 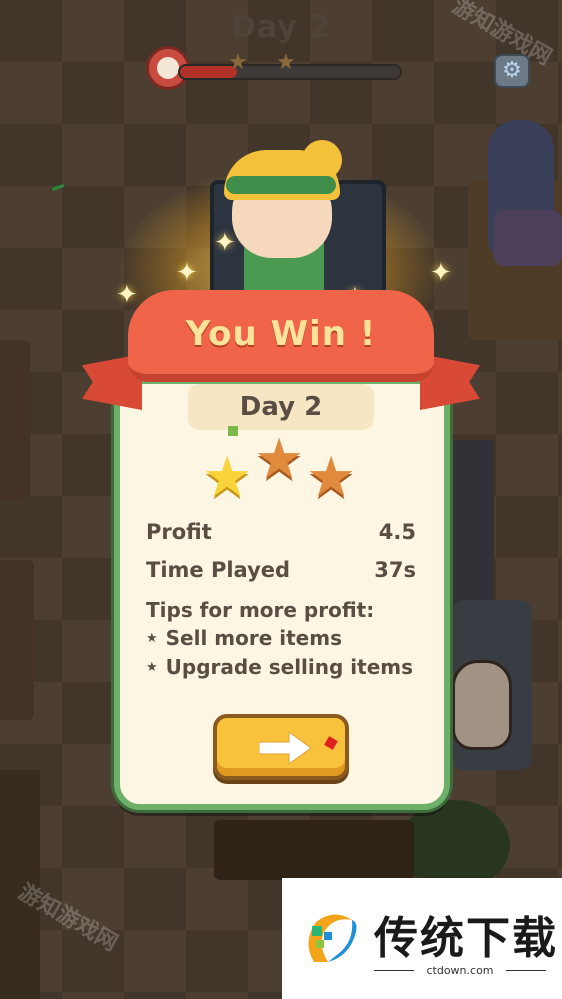 I want to click on gear-icon: ⚙, so click(x=512, y=71).